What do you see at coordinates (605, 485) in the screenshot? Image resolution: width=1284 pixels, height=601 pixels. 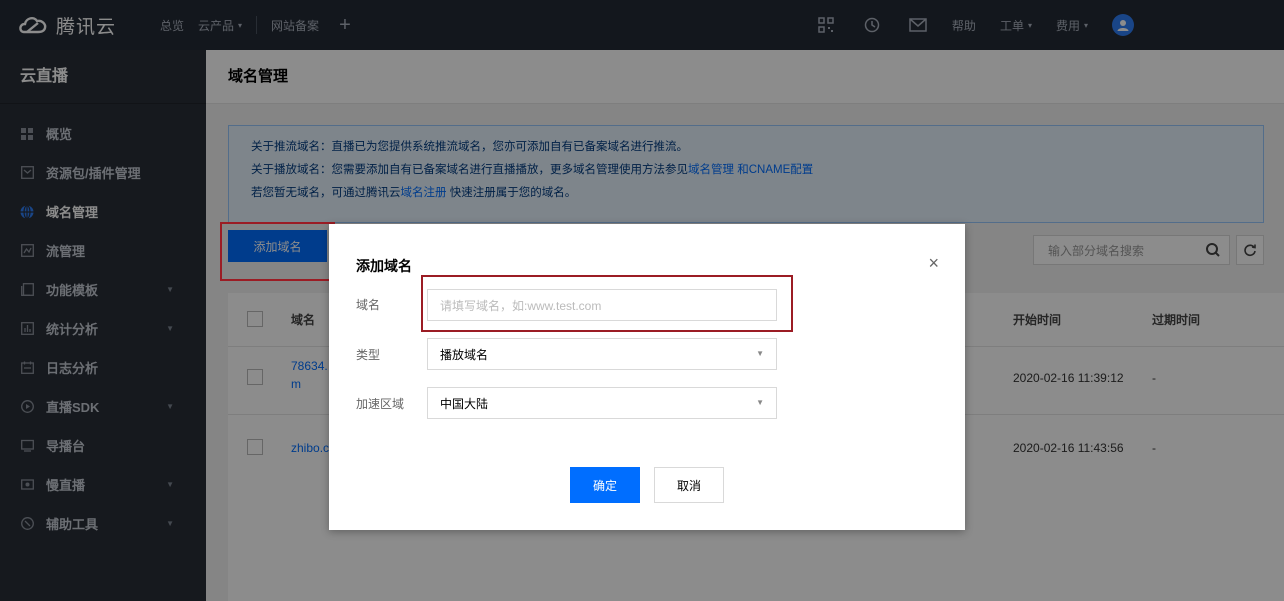 I see `confirm-button: 确定` at bounding box center [605, 485].